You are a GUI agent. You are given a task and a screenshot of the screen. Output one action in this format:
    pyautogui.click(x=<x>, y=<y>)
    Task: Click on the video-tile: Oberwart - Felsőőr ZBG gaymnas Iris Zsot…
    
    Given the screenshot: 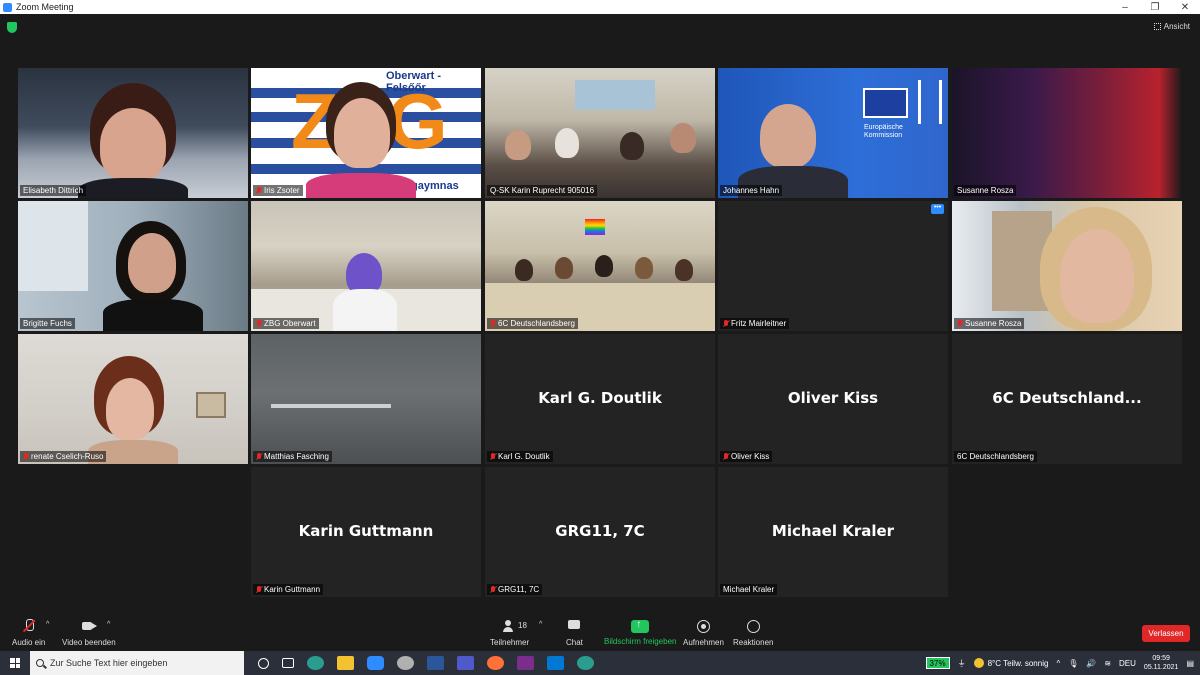 What is the action you would take?
    pyautogui.click(x=366, y=133)
    